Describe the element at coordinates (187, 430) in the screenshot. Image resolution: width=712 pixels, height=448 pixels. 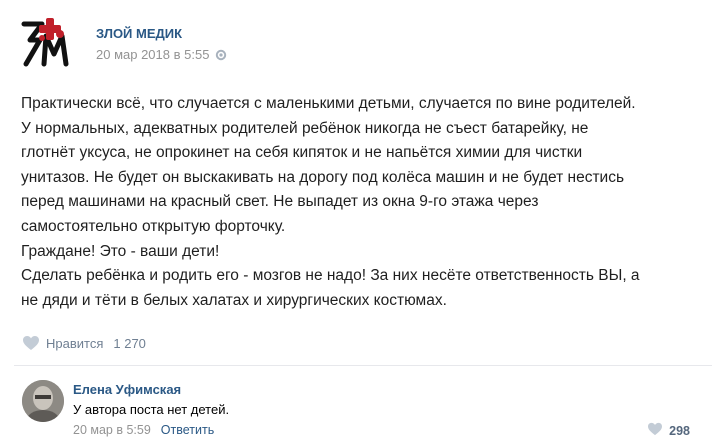
I see `reply-button: Ответить` at that location.